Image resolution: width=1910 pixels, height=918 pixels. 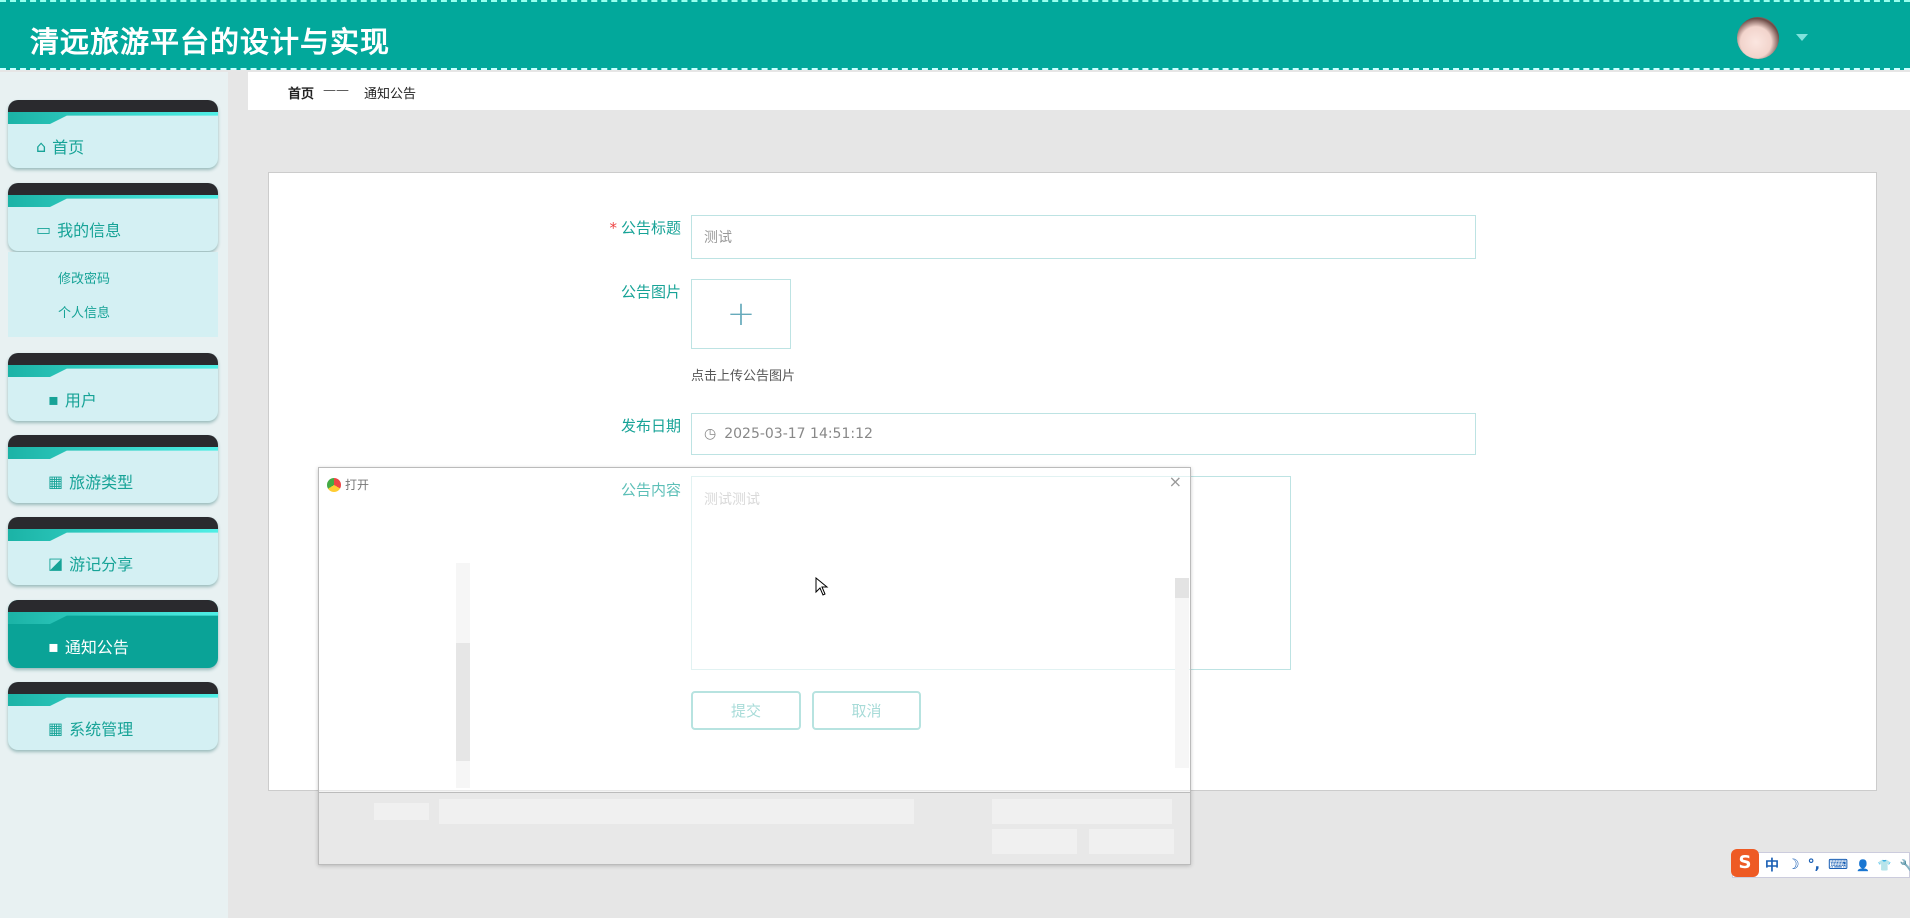 I want to click on date-input: ◷ 2025-03-17 14:51:12, so click(x=1083, y=434).